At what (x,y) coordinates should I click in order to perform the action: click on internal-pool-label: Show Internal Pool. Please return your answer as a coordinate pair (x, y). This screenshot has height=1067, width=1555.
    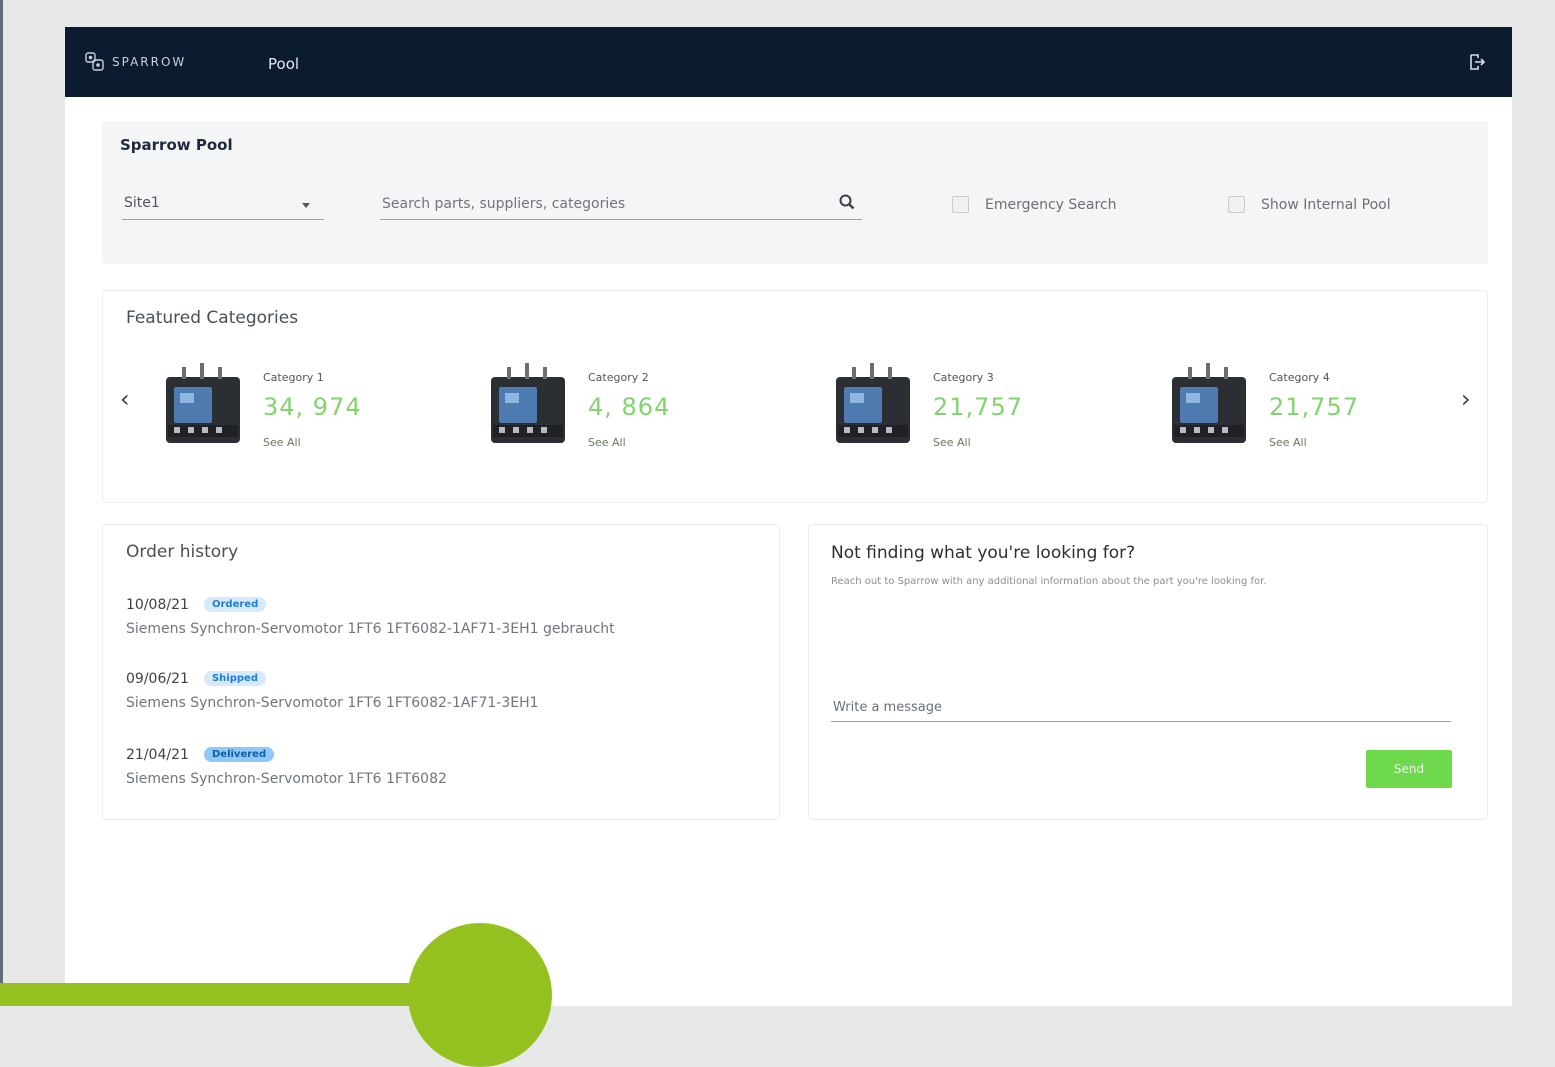
    Looking at the image, I should click on (1326, 204).